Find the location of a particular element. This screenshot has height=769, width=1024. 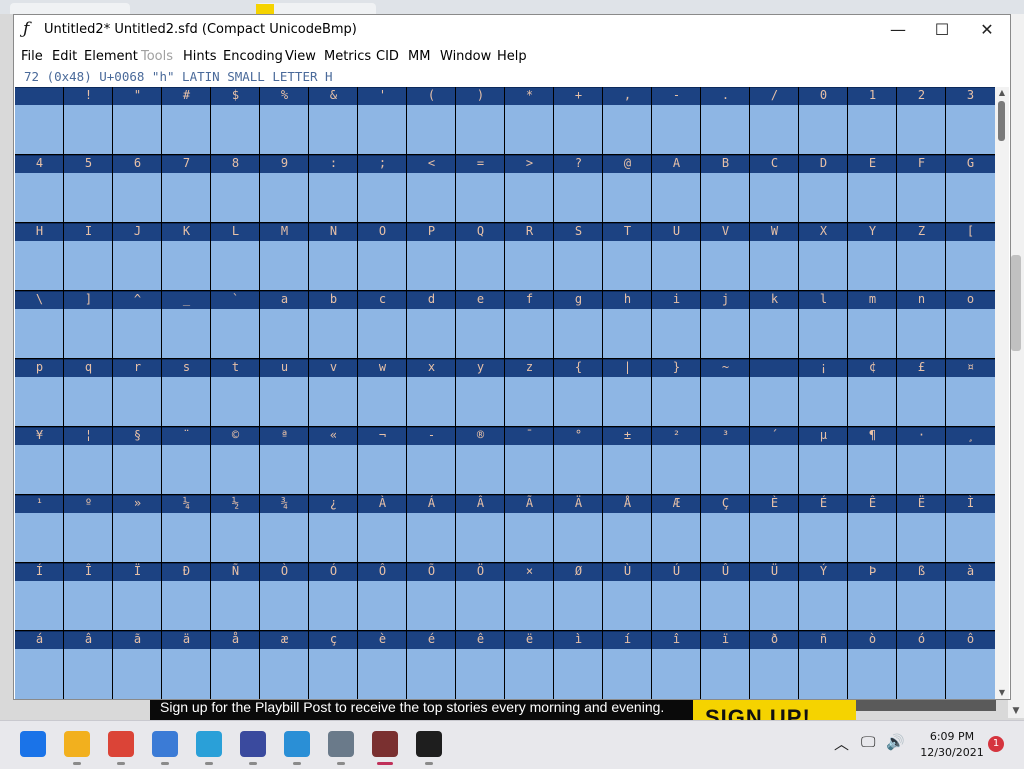

glyph-cell: A is located at coordinates (676, 189).